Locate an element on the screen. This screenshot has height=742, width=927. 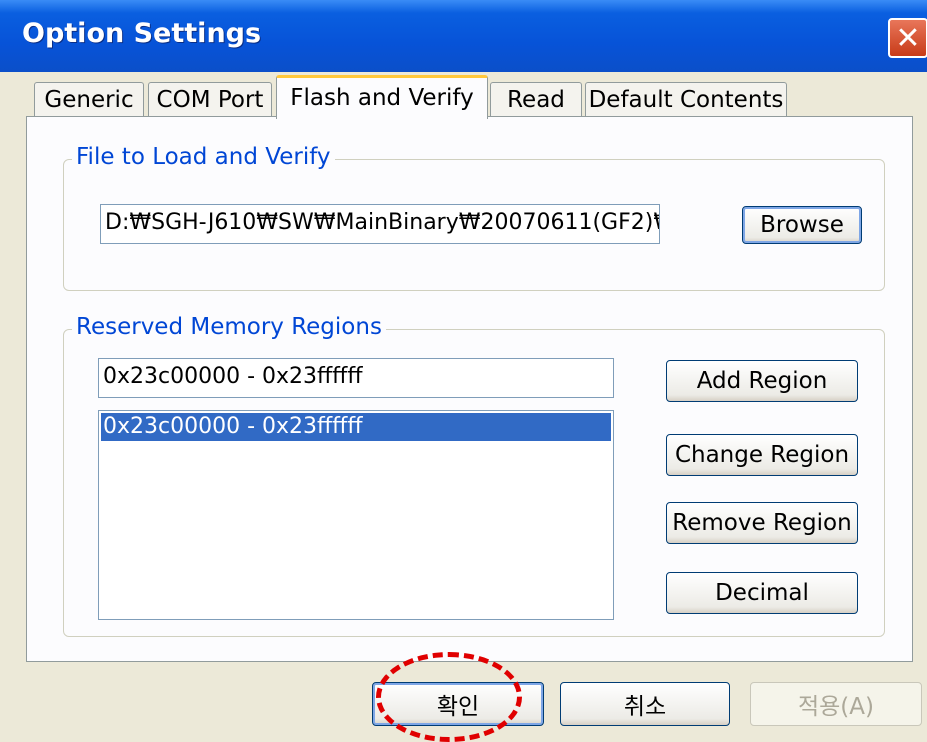
change-region-button: Change Region is located at coordinates (762, 455).